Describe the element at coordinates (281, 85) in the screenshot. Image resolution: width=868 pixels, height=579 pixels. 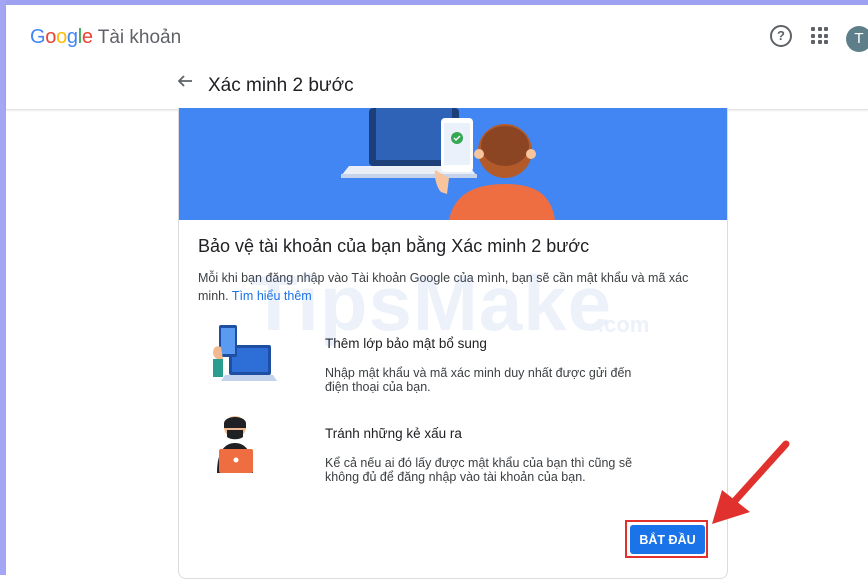
I see `page-title: Xác minh 2 bước` at that location.